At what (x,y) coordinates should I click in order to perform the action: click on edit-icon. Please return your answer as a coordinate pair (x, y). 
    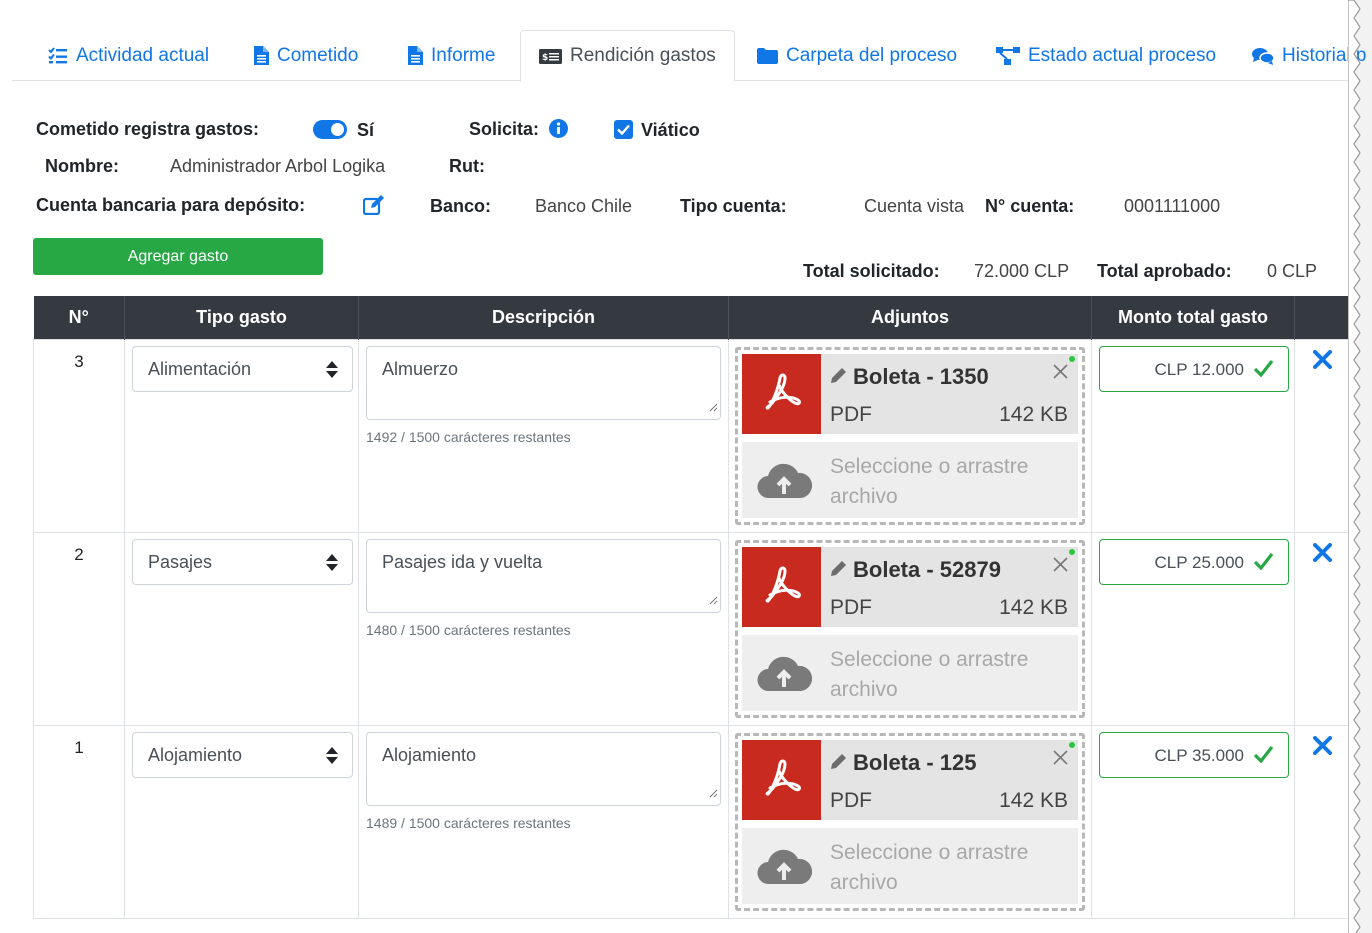
    Looking at the image, I should click on (373, 207).